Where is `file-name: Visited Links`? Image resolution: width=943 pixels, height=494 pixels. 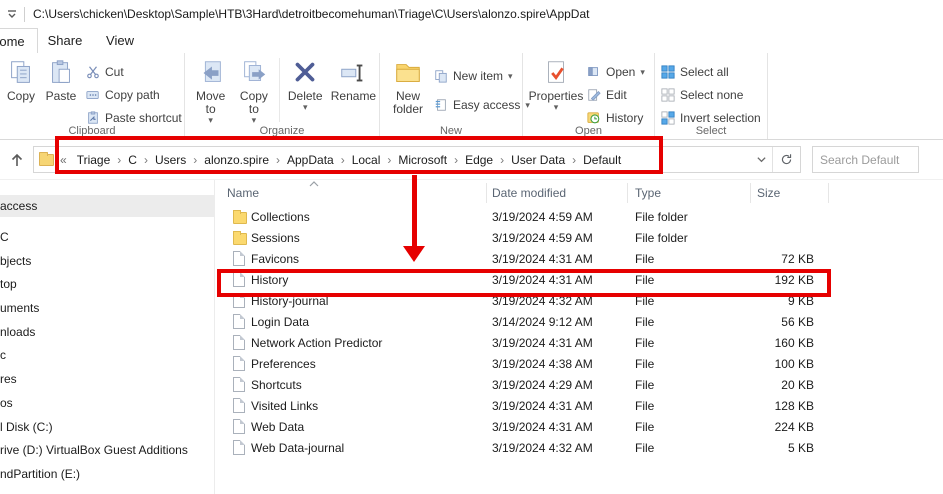 file-name: Visited Links is located at coordinates (285, 406).